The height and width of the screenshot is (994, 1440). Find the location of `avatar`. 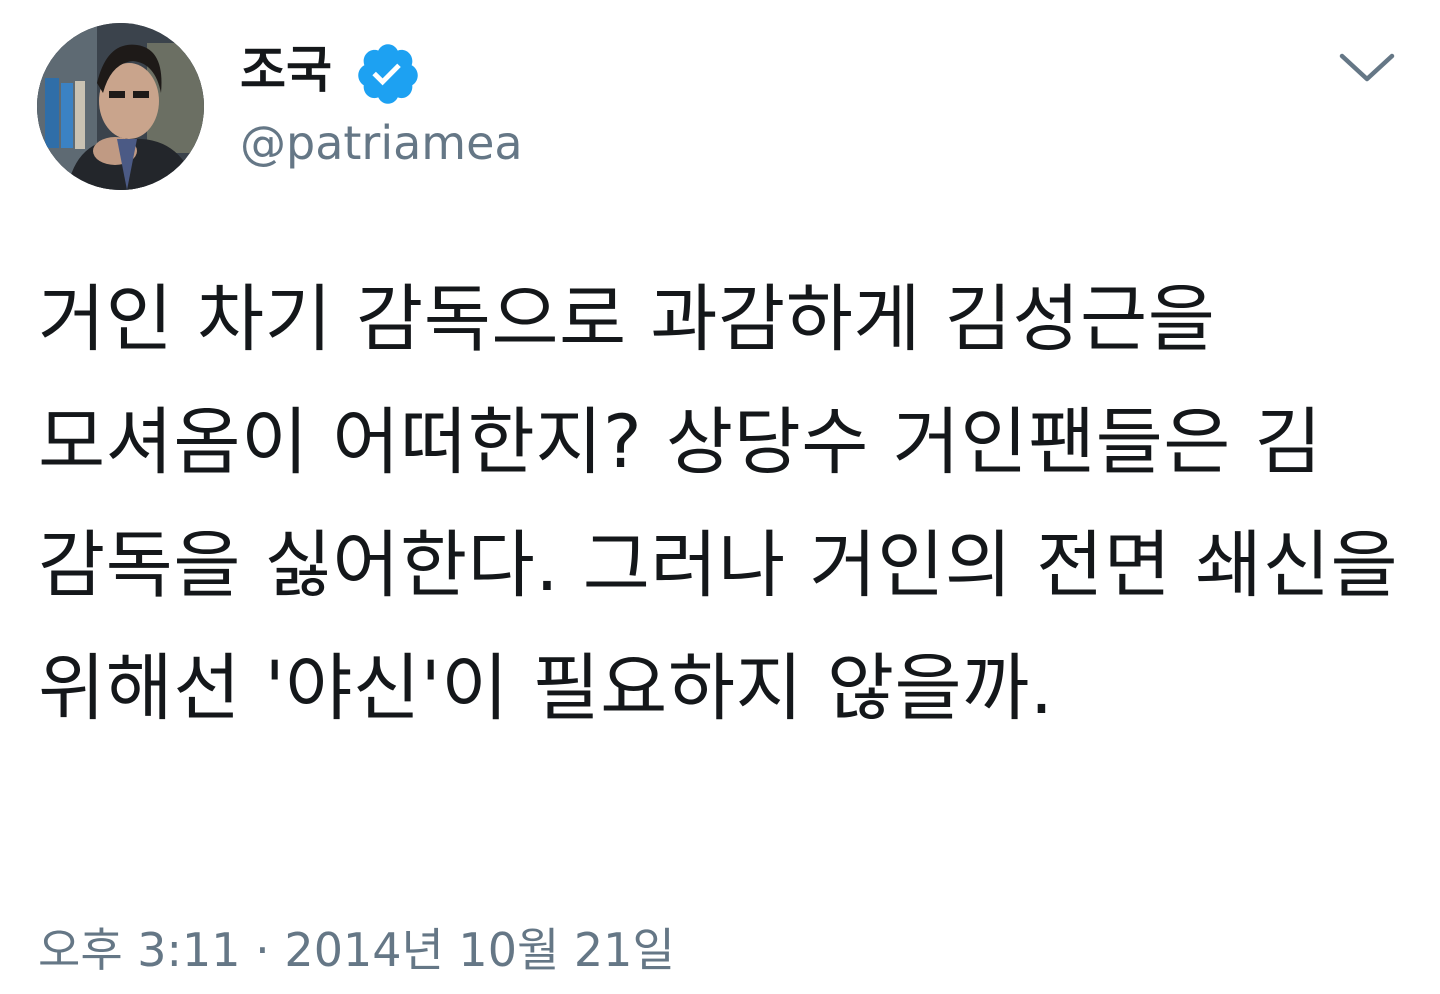

avatar is located at coordinates (120, 106).